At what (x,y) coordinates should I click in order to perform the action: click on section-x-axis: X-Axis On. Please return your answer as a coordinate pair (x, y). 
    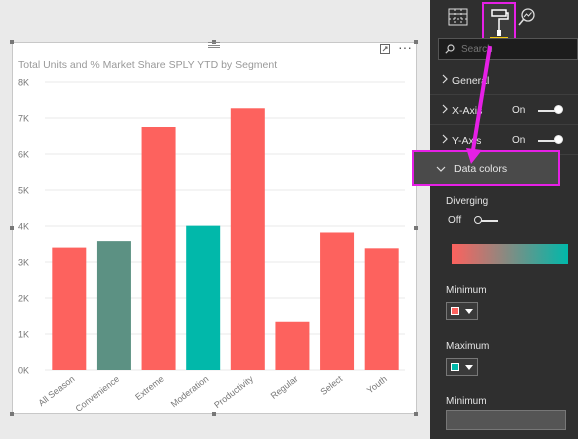
    Looking at the image, I should click on (504, 111).